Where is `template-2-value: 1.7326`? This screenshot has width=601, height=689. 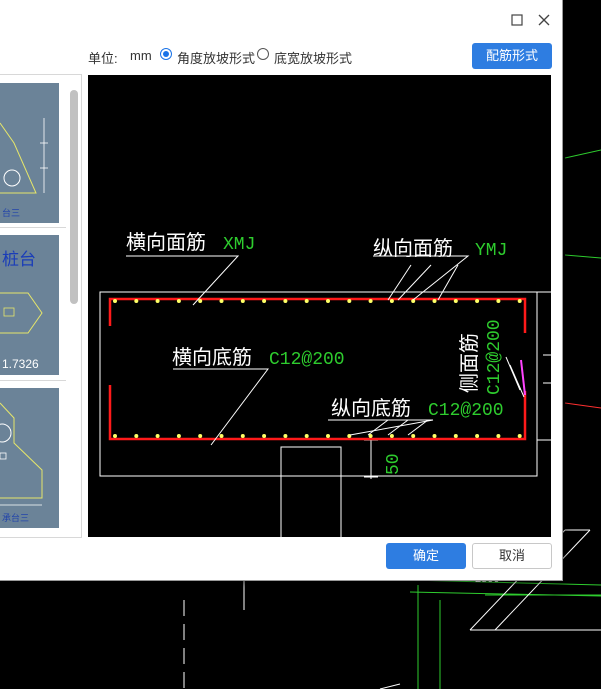
template-2-value: 1.7326 is located at coordinates (20, 364).